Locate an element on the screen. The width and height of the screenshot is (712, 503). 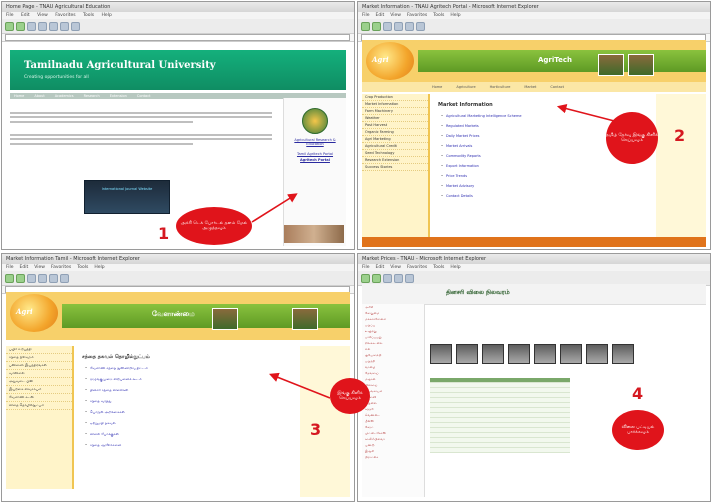
nav-item: Extension is located at coordinates (118, 96).